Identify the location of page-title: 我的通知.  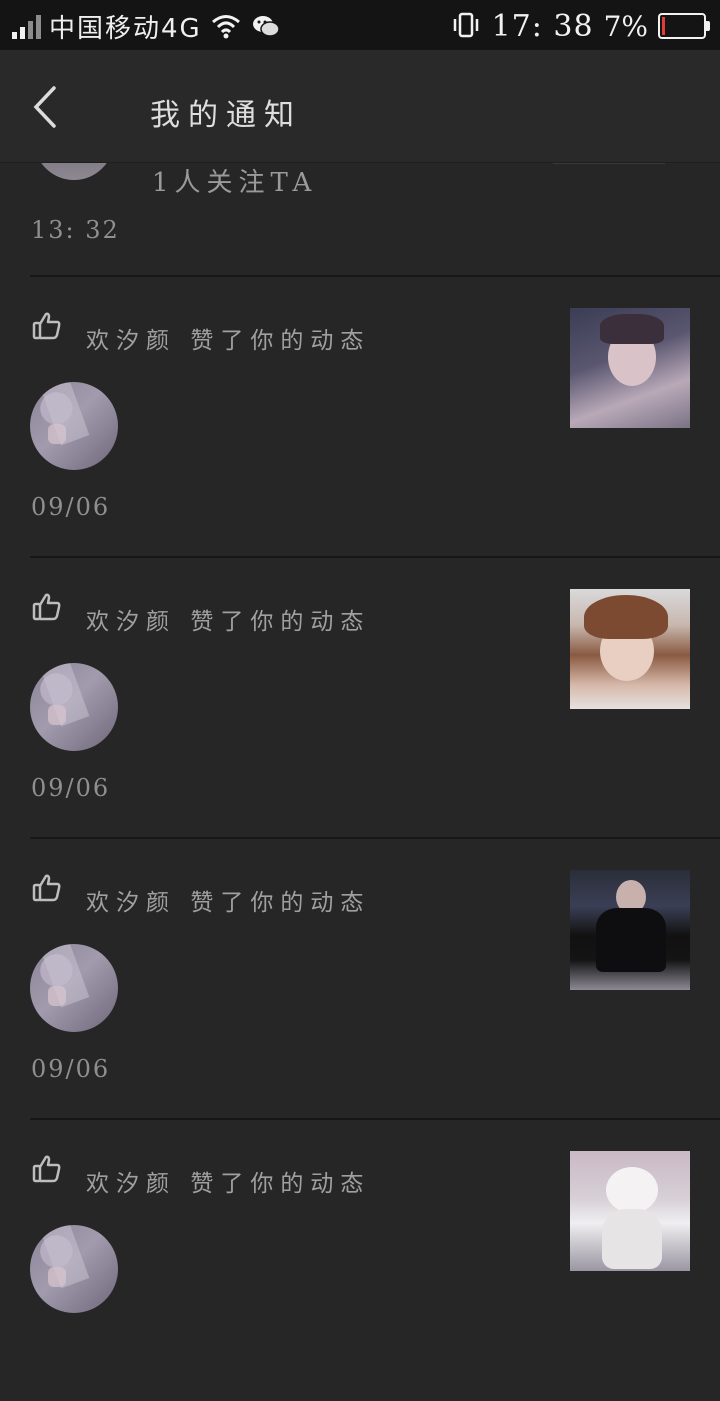
(226, 115).